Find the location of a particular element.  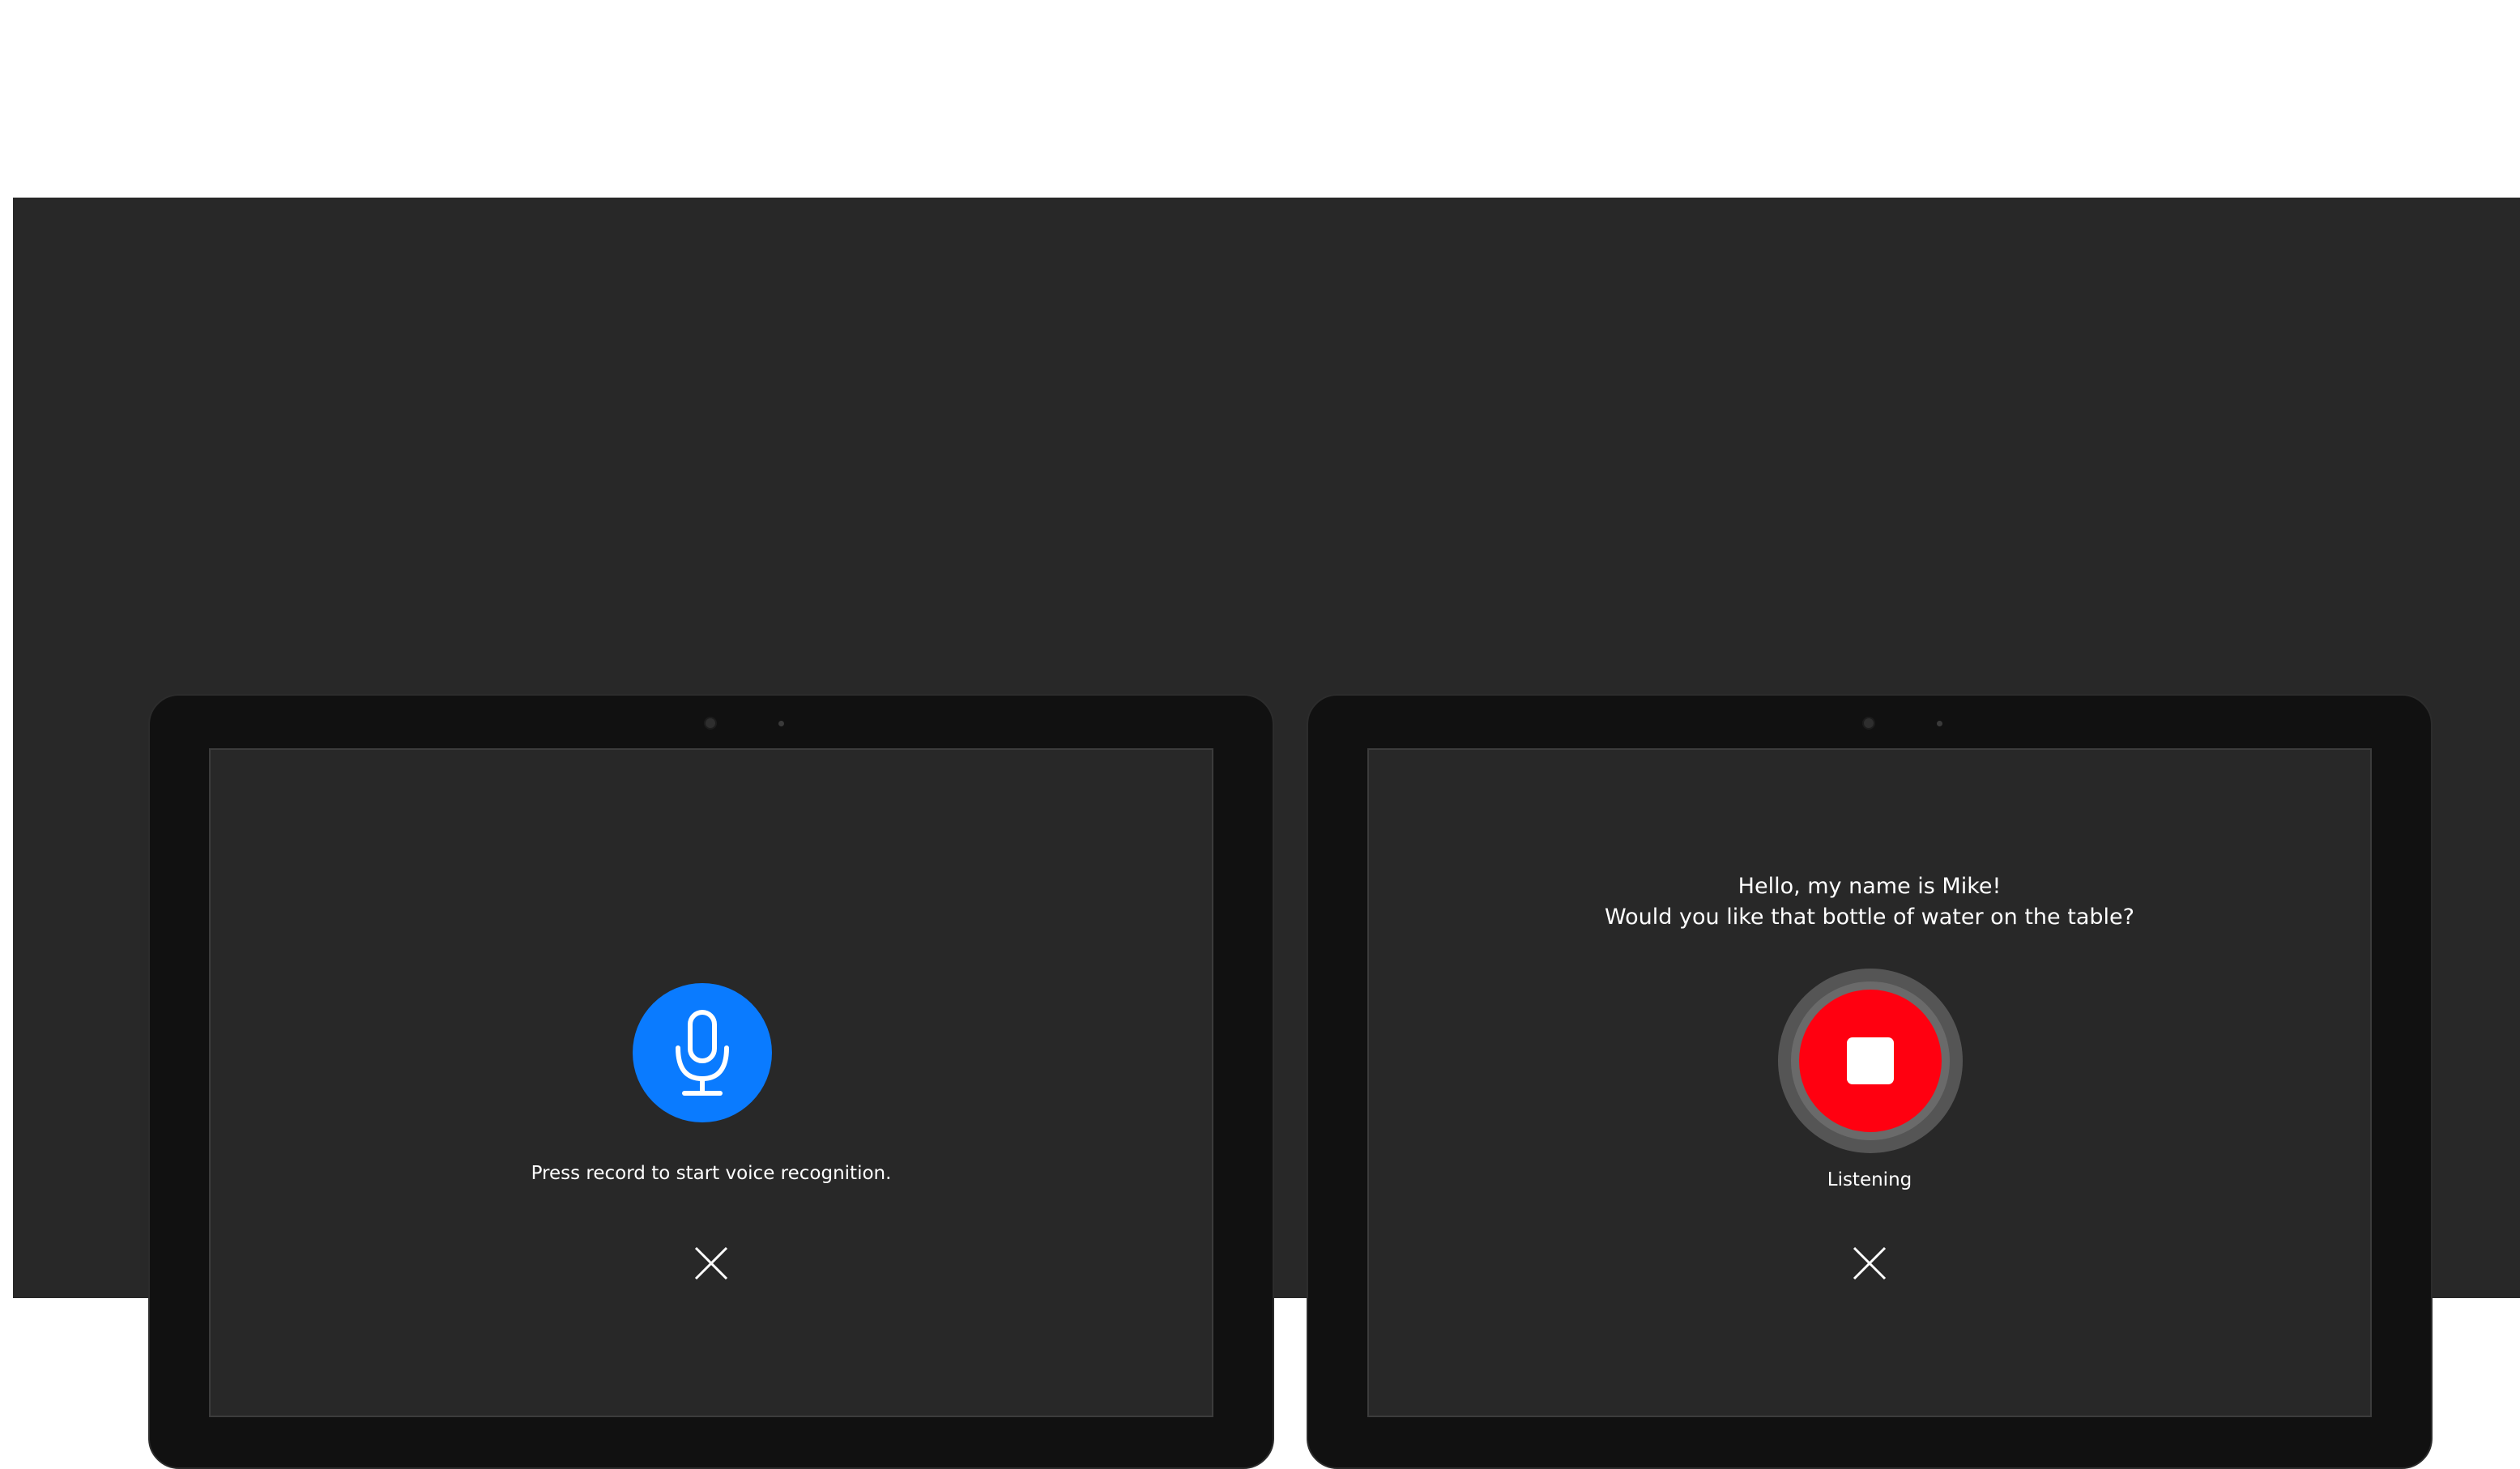

record-button is located at coordinates (702, 1052).